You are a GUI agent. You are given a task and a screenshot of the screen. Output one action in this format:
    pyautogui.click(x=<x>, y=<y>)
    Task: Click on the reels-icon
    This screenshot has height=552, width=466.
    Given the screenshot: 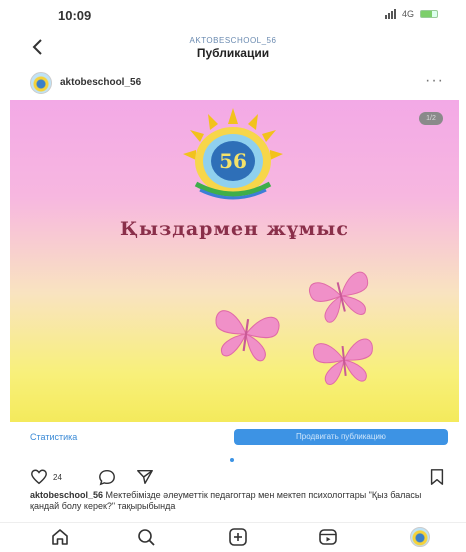 What is the action you would take?
    pyautogui.click(x=328, y=537)
    